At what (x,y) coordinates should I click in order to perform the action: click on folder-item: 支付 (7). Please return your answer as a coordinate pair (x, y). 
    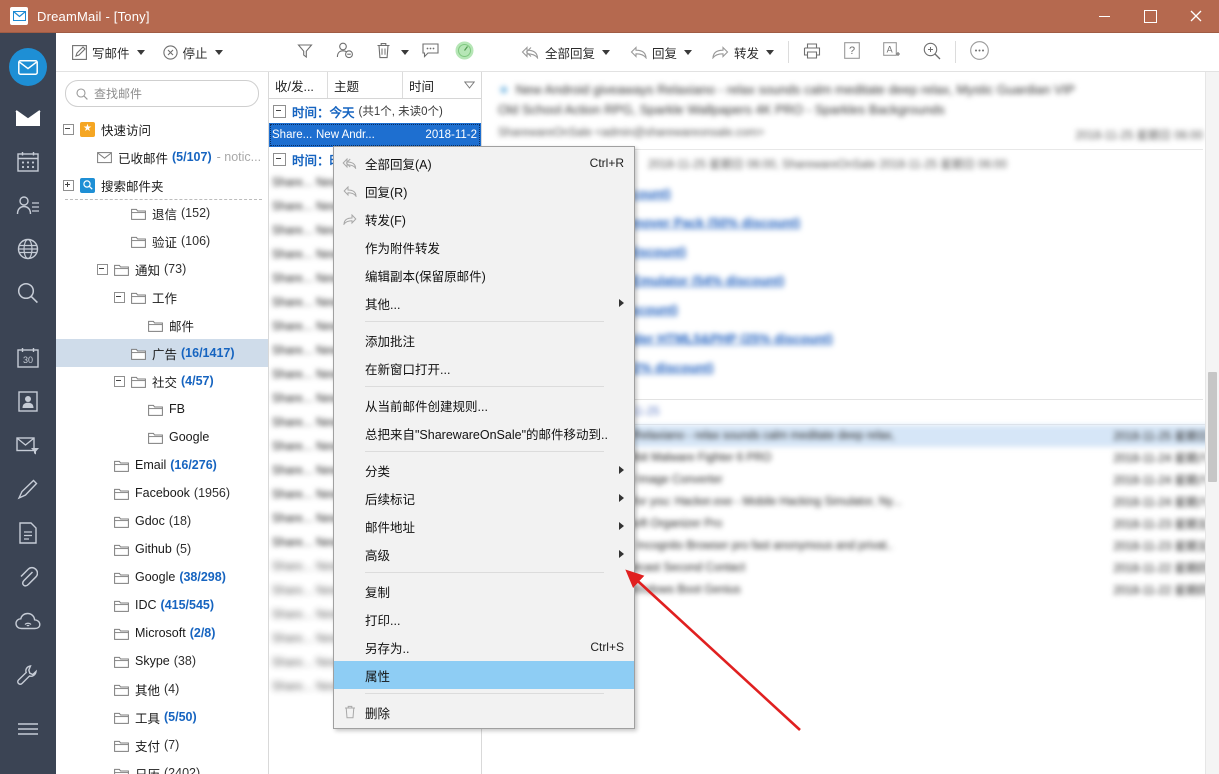
    Looking at the image, I should click on (162, 745).